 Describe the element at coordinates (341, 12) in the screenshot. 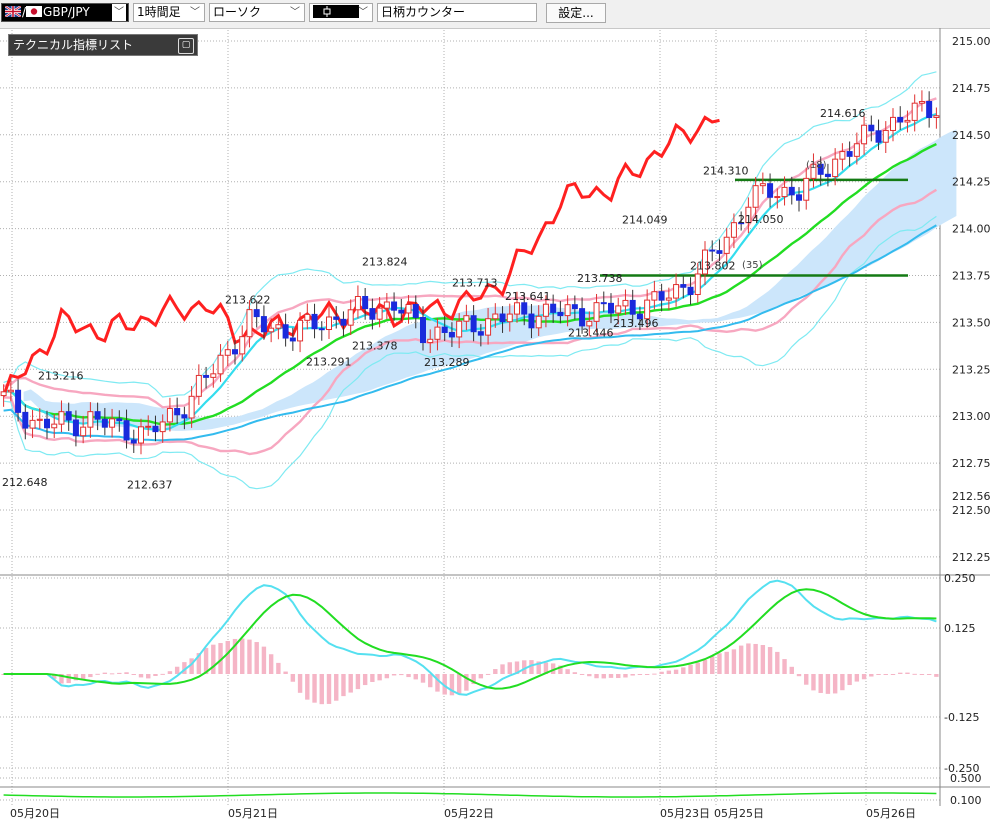

I see `candle-style-select: ﹀` at that location.